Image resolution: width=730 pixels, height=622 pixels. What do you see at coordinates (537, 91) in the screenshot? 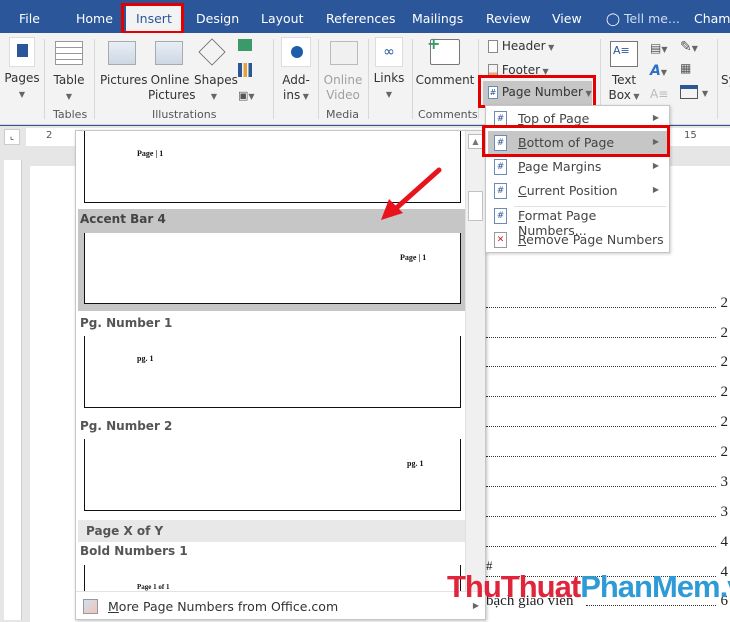
I see `page-number-highlight` at bounding box center [537, 91].